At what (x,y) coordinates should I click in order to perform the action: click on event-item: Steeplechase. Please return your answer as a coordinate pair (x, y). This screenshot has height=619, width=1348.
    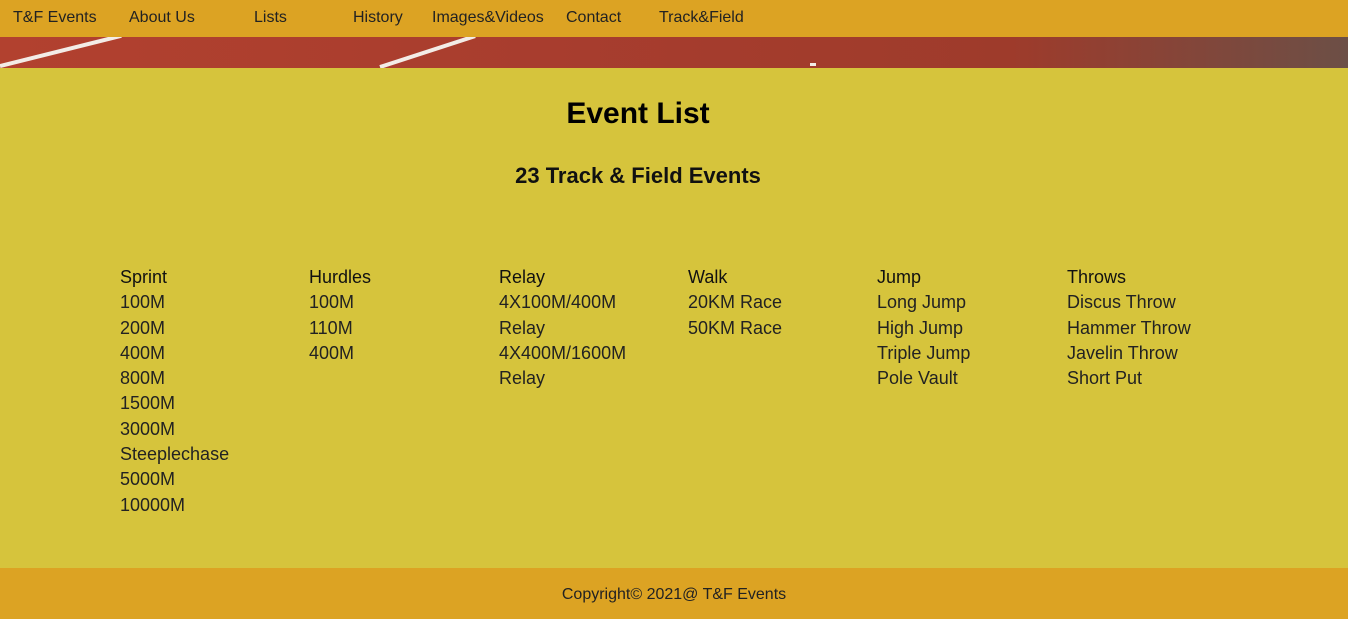
    Looking at the image, I should click on (175, 454).